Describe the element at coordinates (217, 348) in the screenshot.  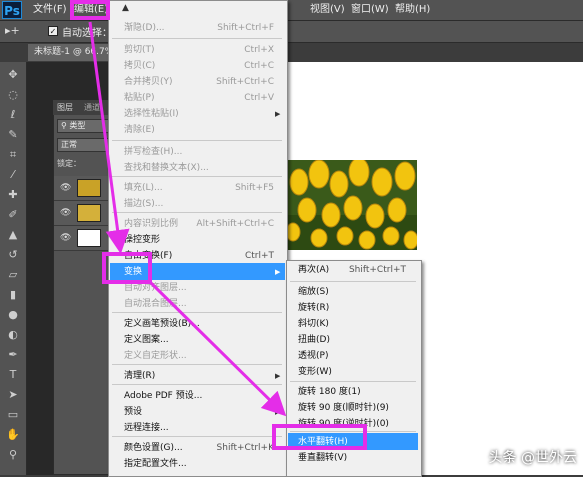
I see `arrow-transform-to-flip` at that location.